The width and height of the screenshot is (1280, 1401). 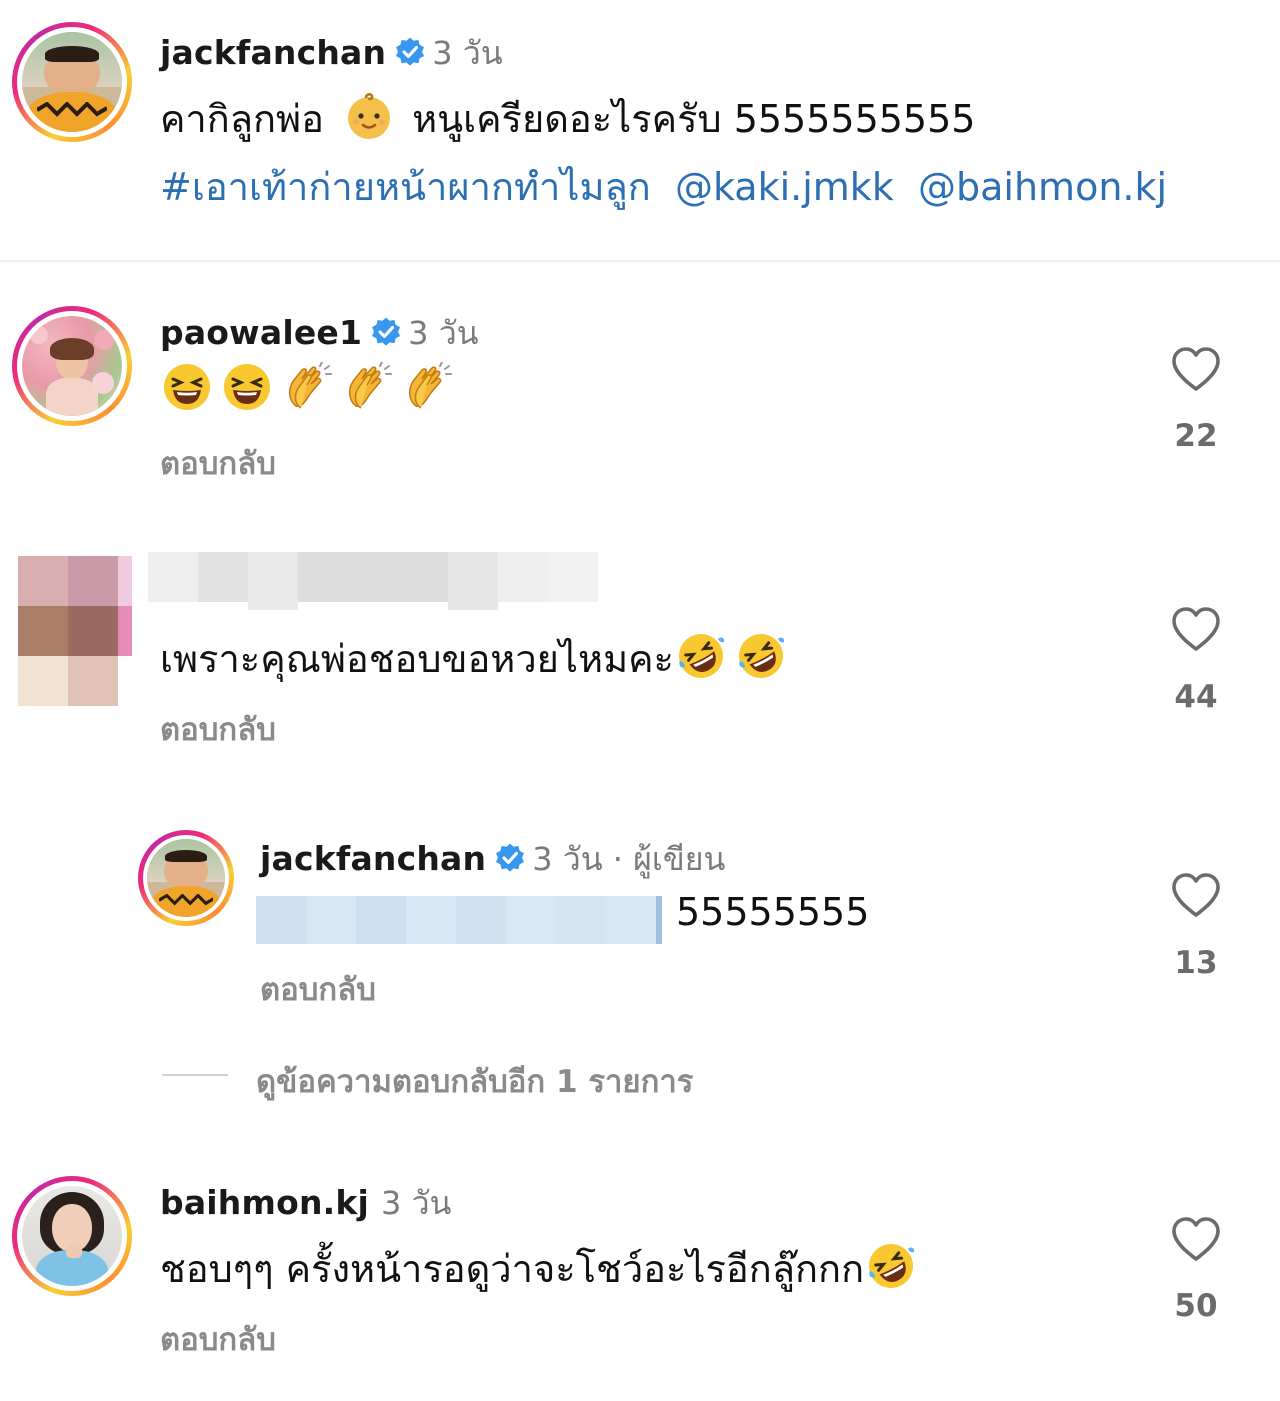 I want to click on comment-emojis, so click(x=312, y=387).